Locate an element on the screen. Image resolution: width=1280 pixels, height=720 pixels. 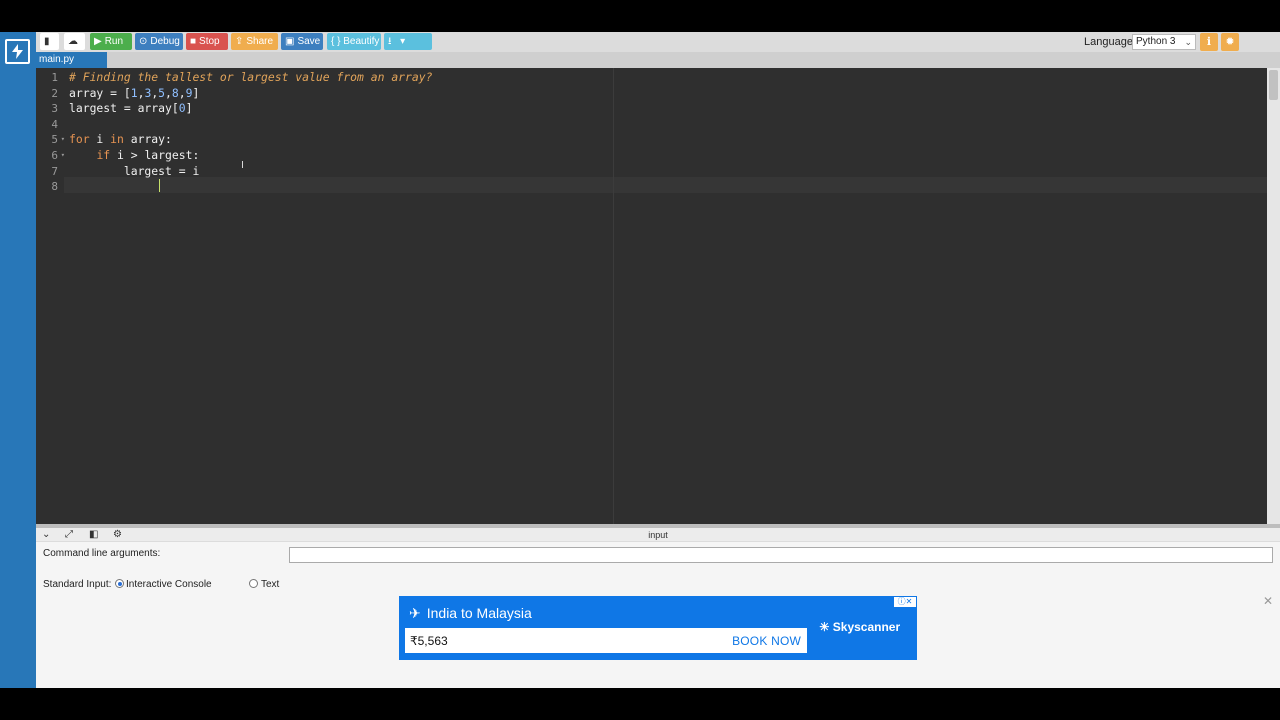
text-cursor is located at coordinates (159, 185).